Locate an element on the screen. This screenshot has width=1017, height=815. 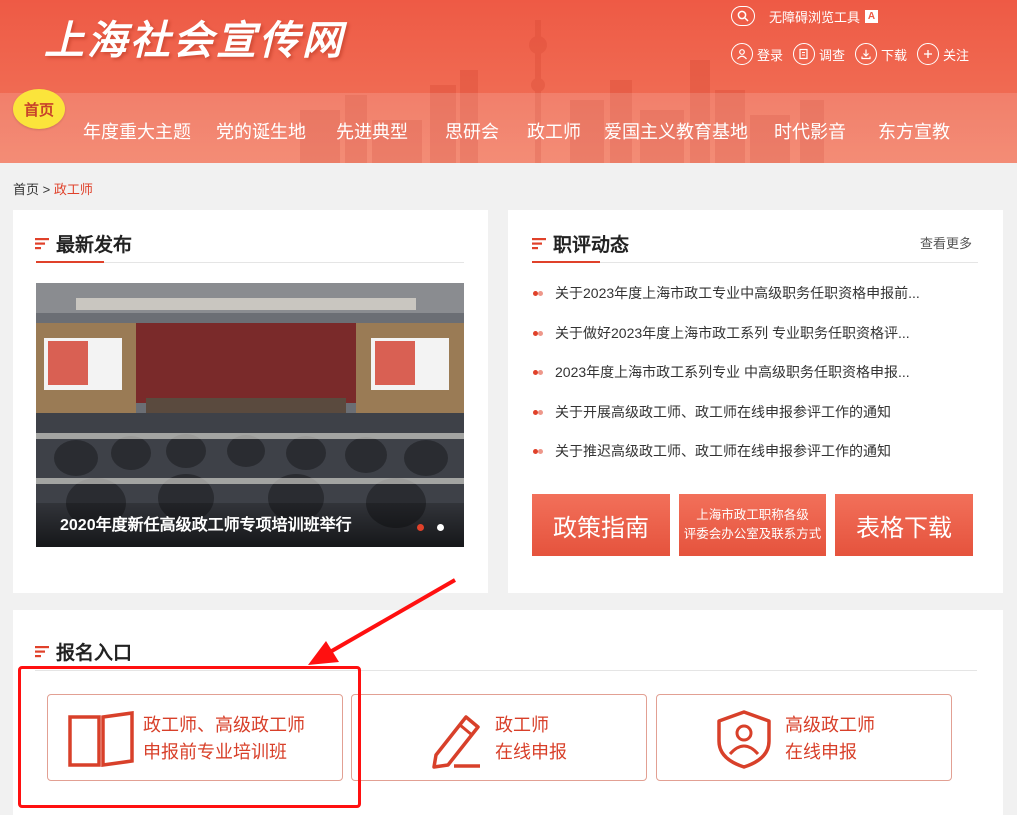
slider-dot is located at coordinates (440, 527).